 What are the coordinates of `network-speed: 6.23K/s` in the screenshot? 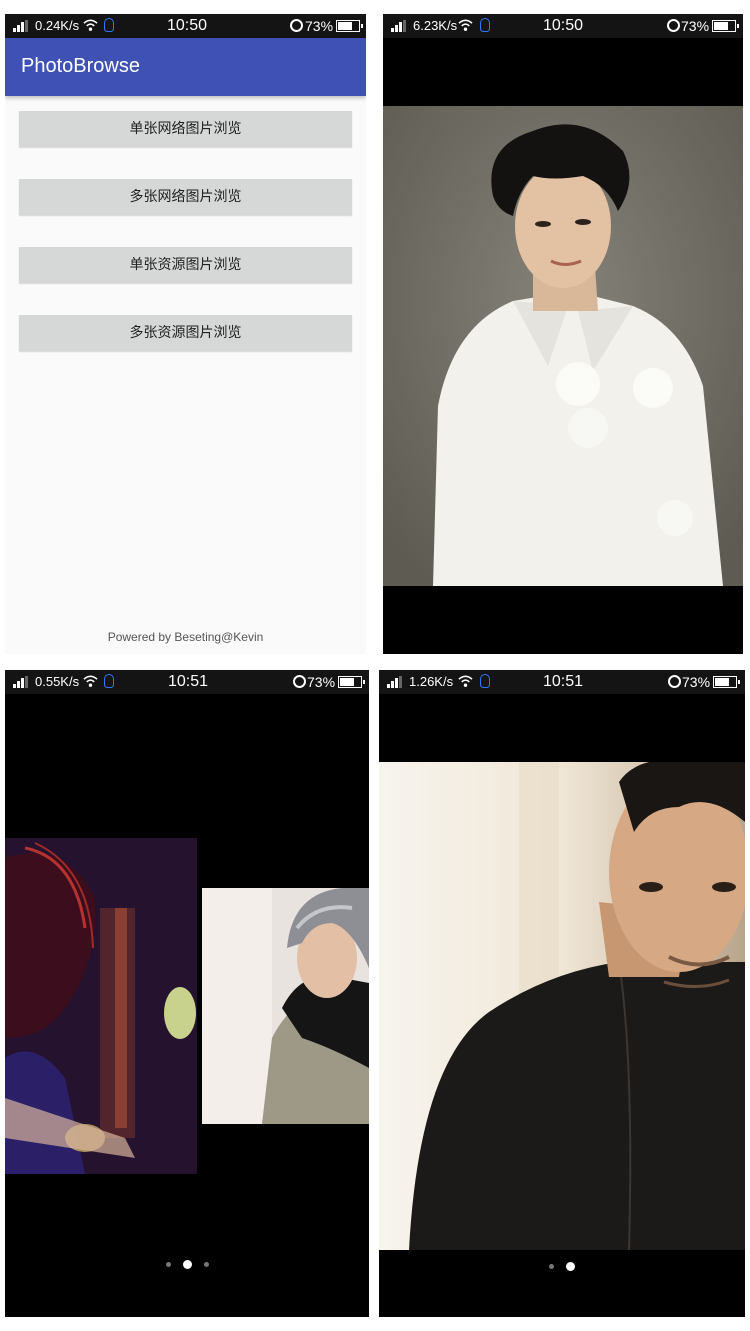 It's located at (435, 25).